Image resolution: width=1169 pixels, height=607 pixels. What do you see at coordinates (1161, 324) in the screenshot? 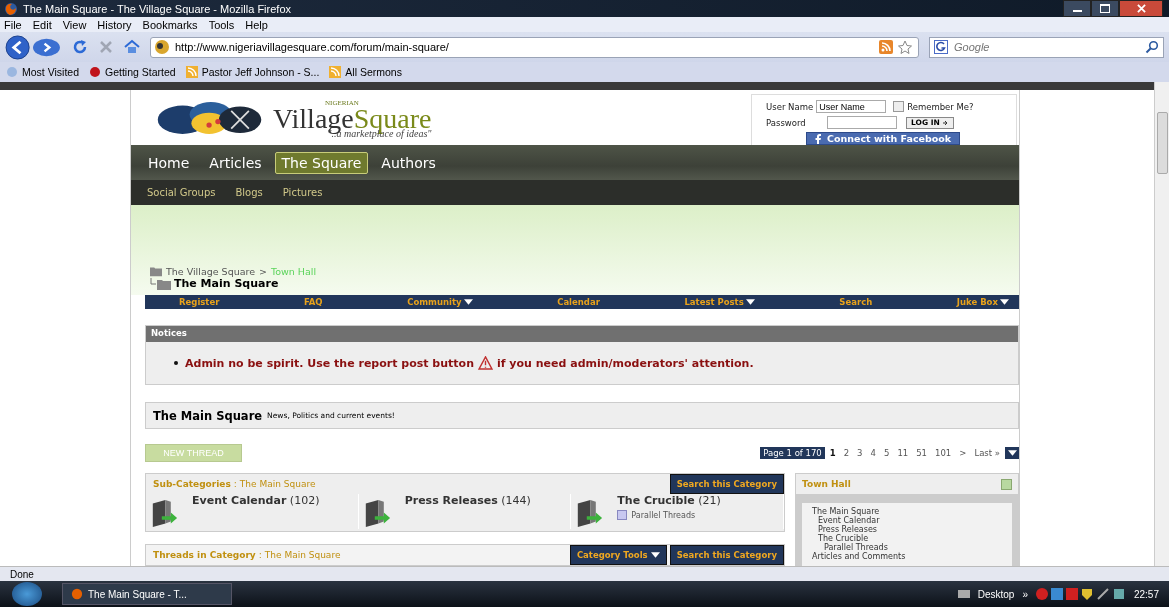
I see `scrollbar` at bounding box center [1161, 324].